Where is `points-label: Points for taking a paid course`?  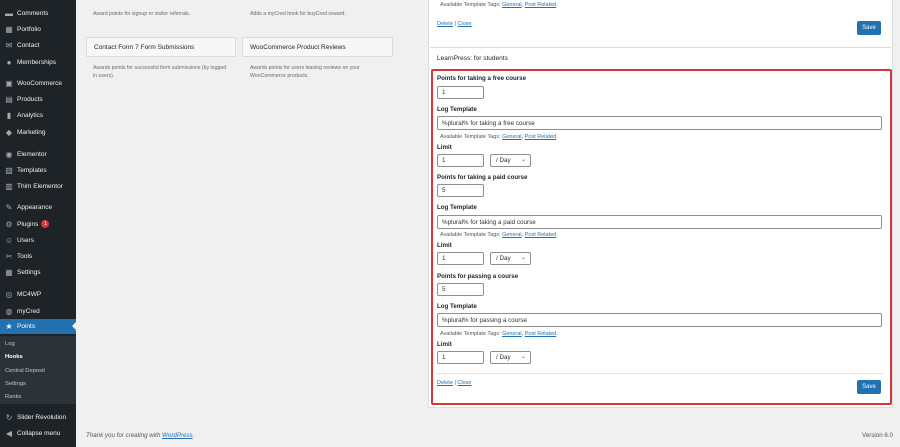
points-label: Points for taking a paid course is located at coordinates (482, 177).